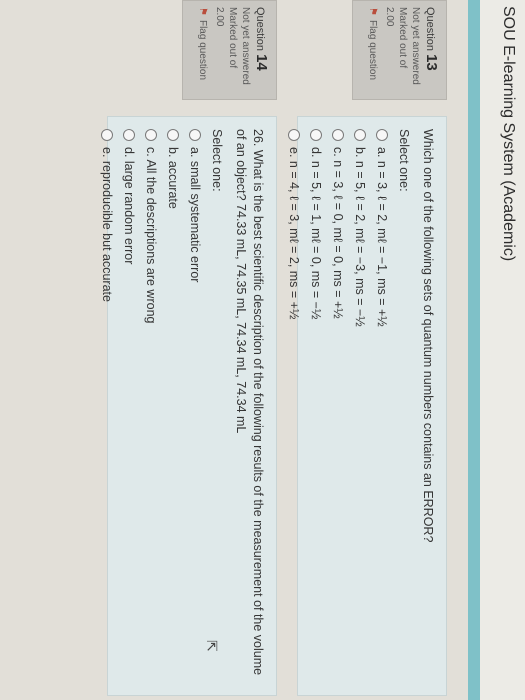 The image size is (525, 700). I want to click on question-13-option-c: c. n = 3, ℓ = 0, mℓ = 0, ms = +½, so click(338, 406).